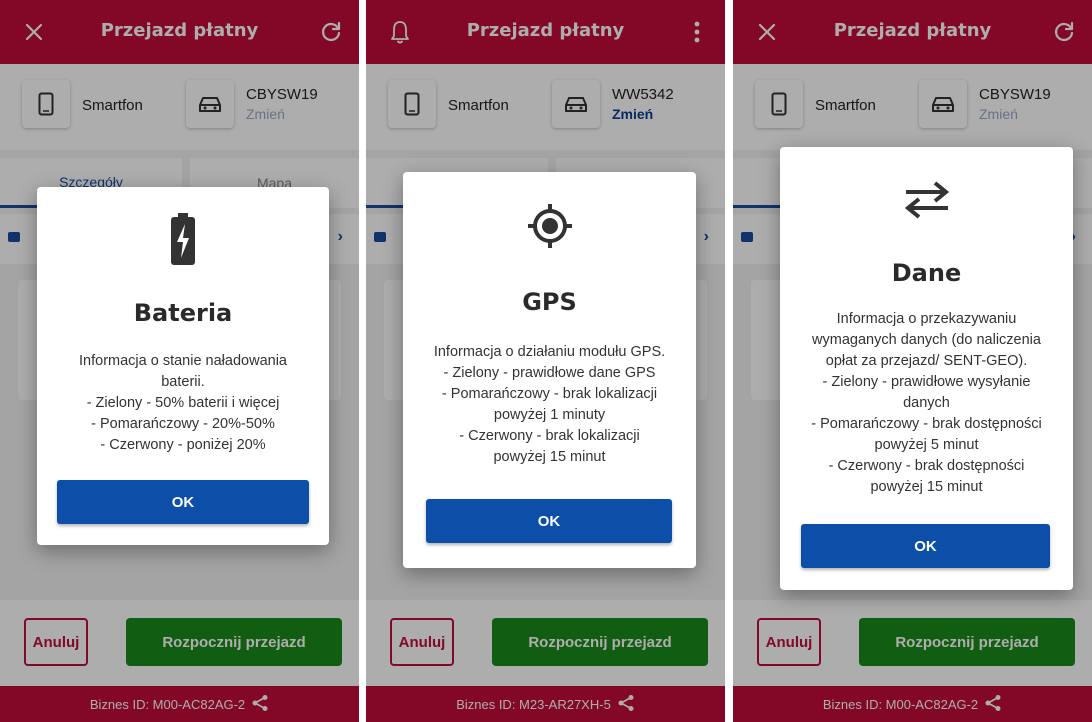 The image size is (1092, 722). What do you see at coordinates (183, 382) in the screenshot?
I see `dialog-line: baterii.` at bounding box center [183, 382].